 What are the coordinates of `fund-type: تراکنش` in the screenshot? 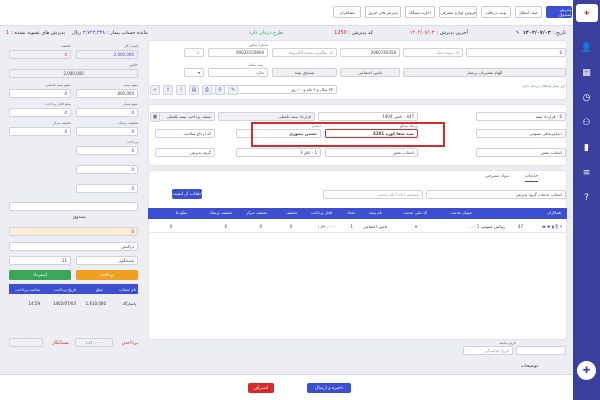 It's located at (73, 246).